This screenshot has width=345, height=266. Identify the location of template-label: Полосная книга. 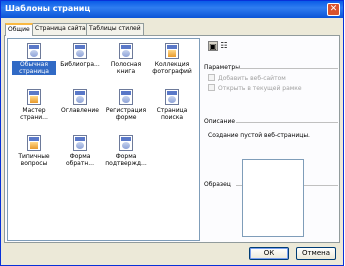
(126, 68).